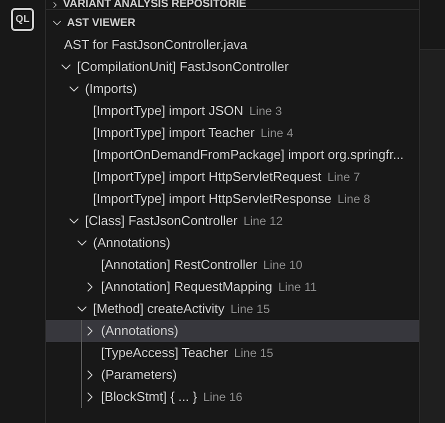  What do you see at coordinates (22, 19) in the screenshot?
I see `codeql-logo: QL` at bounding box center [22, 19].